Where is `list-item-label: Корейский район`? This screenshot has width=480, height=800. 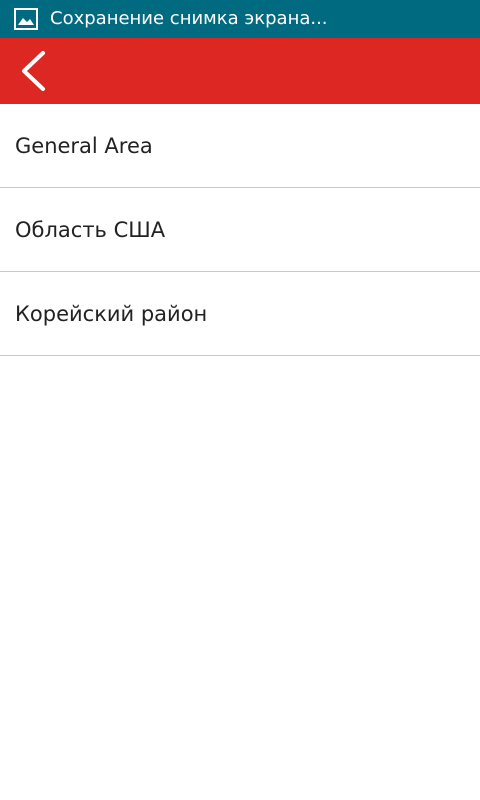 list-item-label: Корейский район is located at coordinates (111, 313).